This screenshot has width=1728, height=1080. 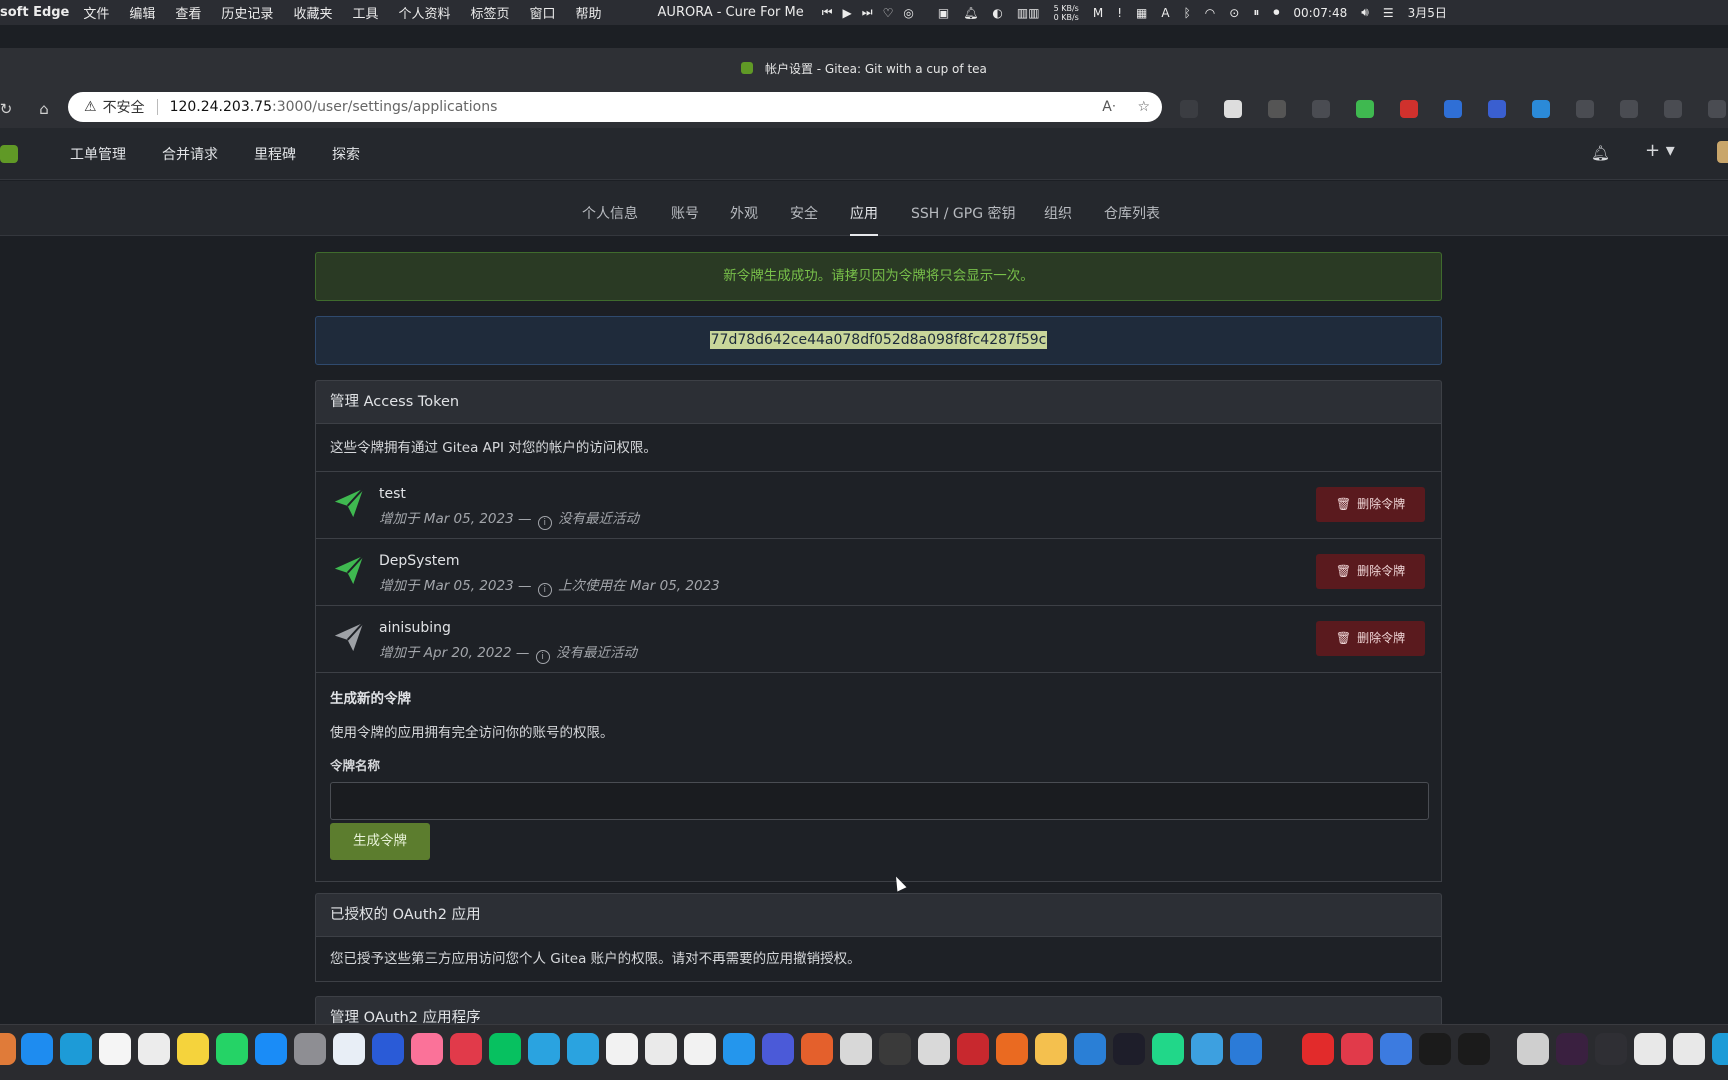 What do you see at coordinates (310, 1049) in the screenshot?
I see `system-settings-icon` at bounding box center [310, 1049].